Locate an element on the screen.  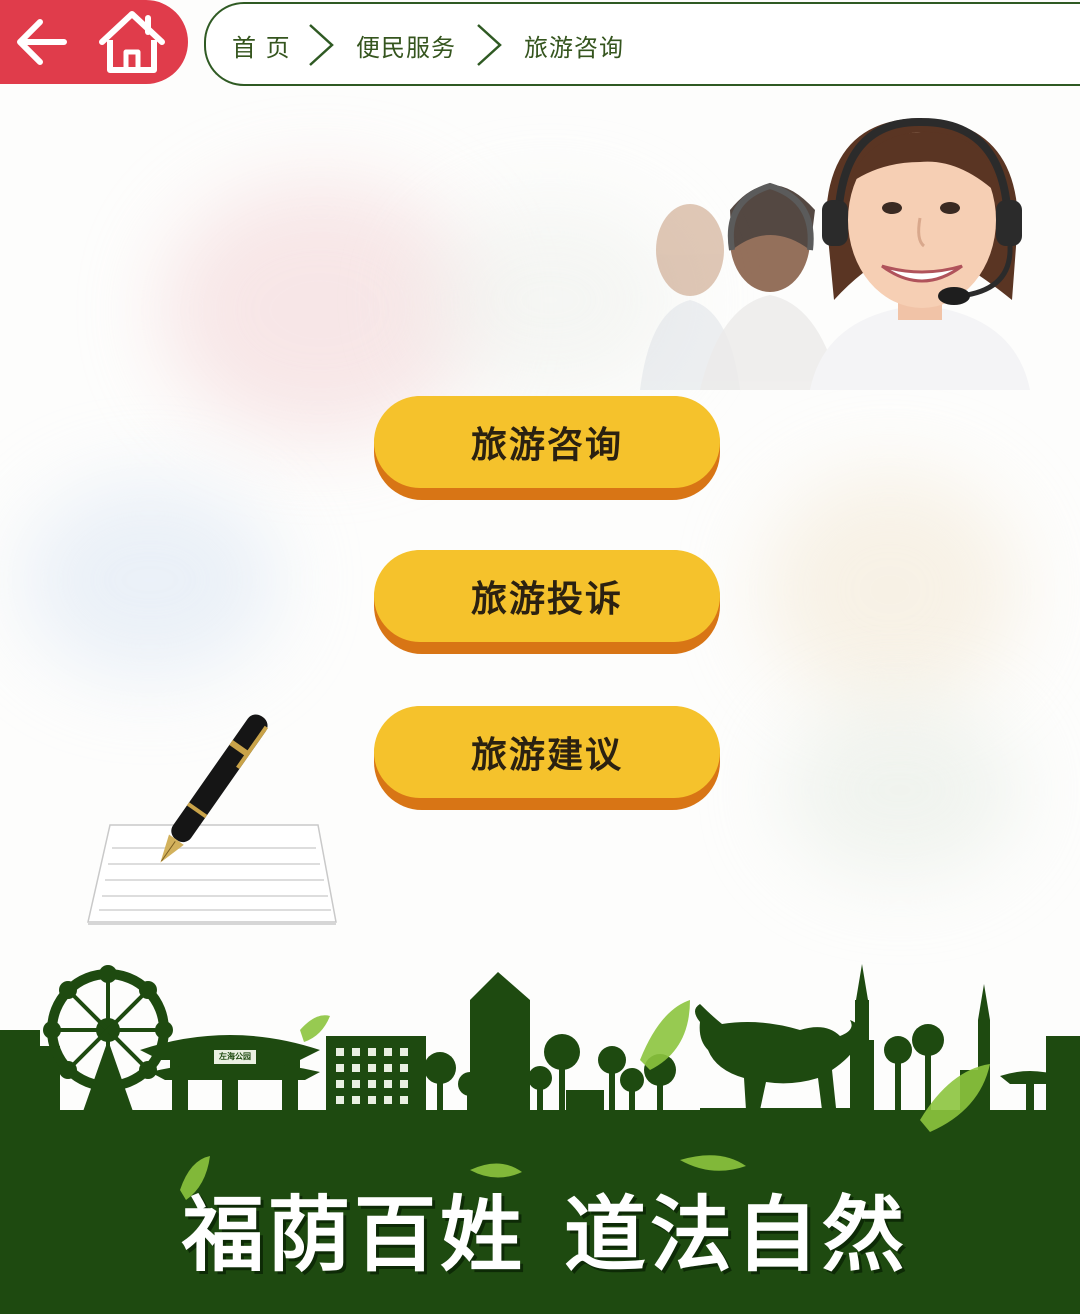
button-label: 旅游建议 is located at coordinates (546, 755).